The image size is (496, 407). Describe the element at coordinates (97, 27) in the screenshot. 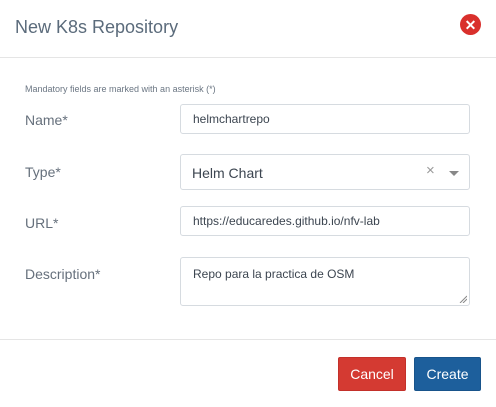

I see `dialog-title: New K8s Repository` at that location.